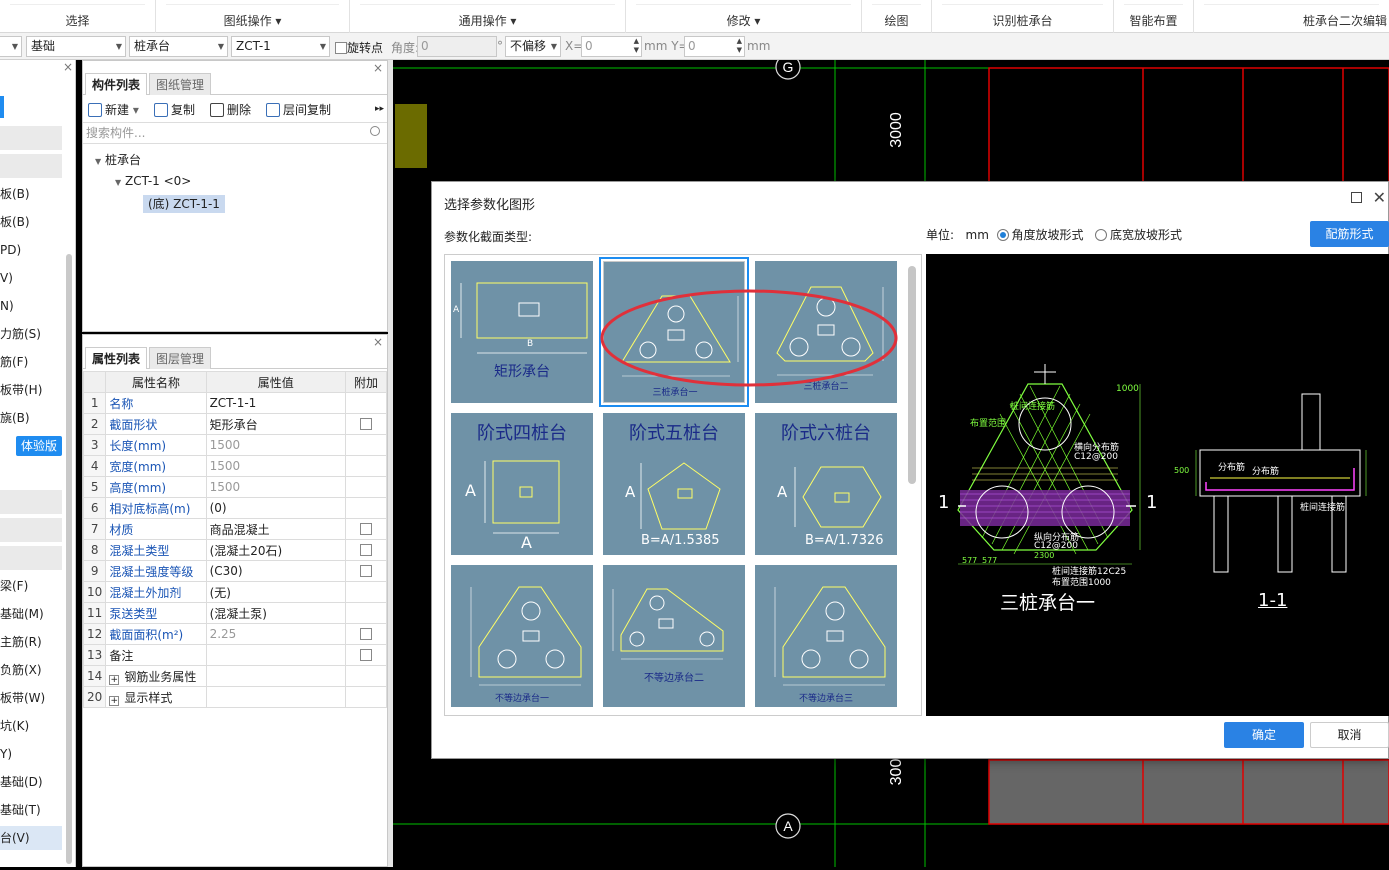 The width and height of the screenshot is (1389, 870). I want to click on prop-group: + 显示样式, so click(156, 697).